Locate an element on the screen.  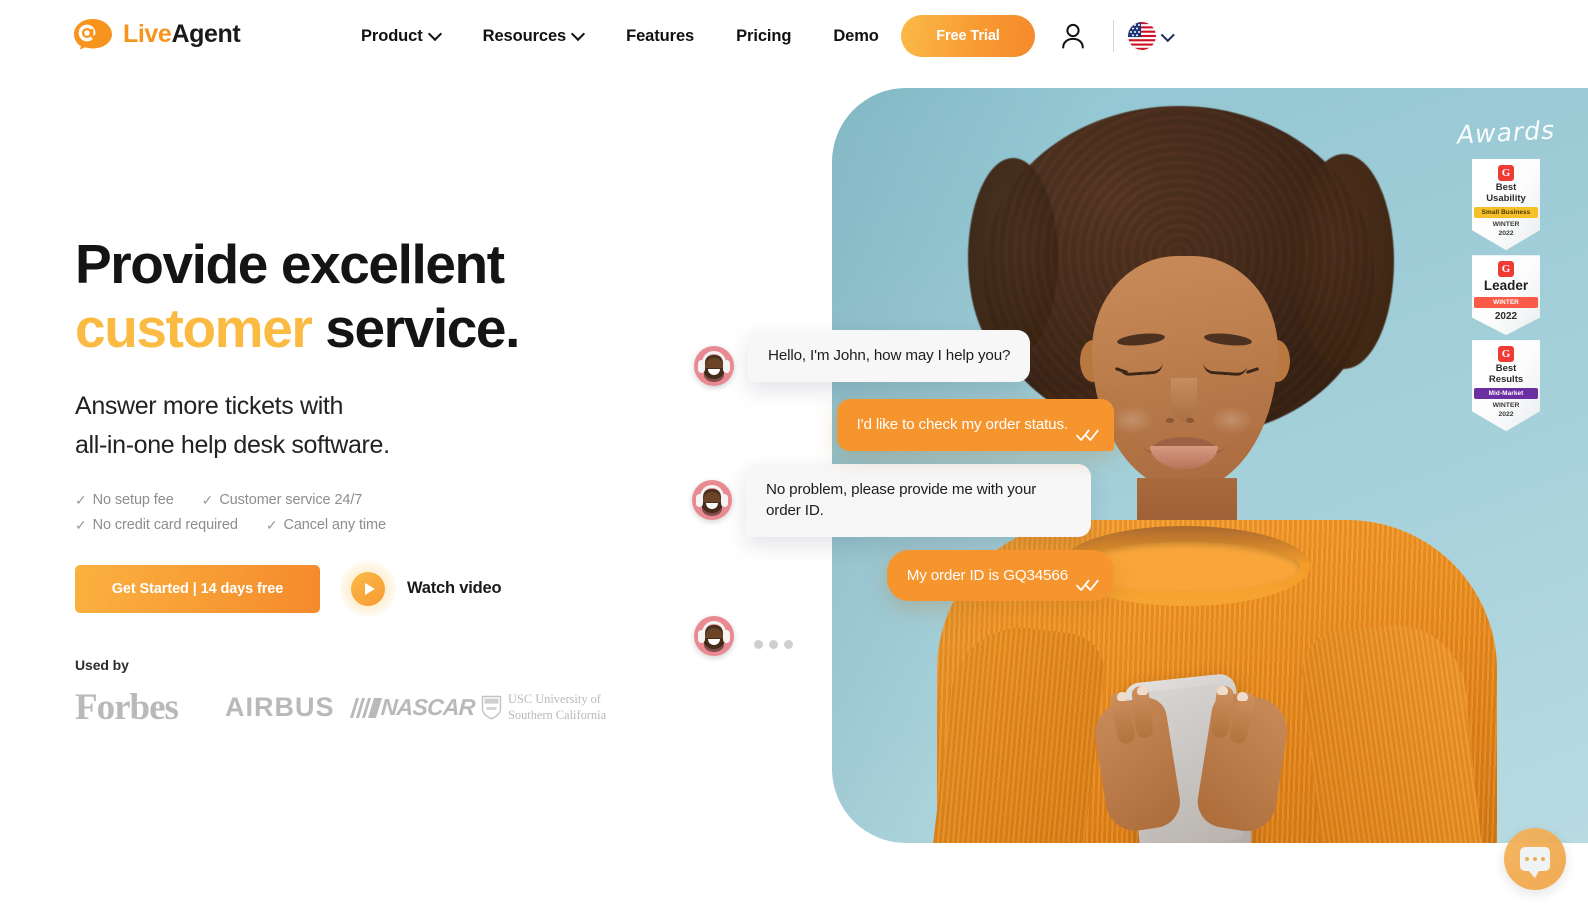
hero-cta-row: Get Started | 14 days free Watch video is located at coordinates (405, 588).